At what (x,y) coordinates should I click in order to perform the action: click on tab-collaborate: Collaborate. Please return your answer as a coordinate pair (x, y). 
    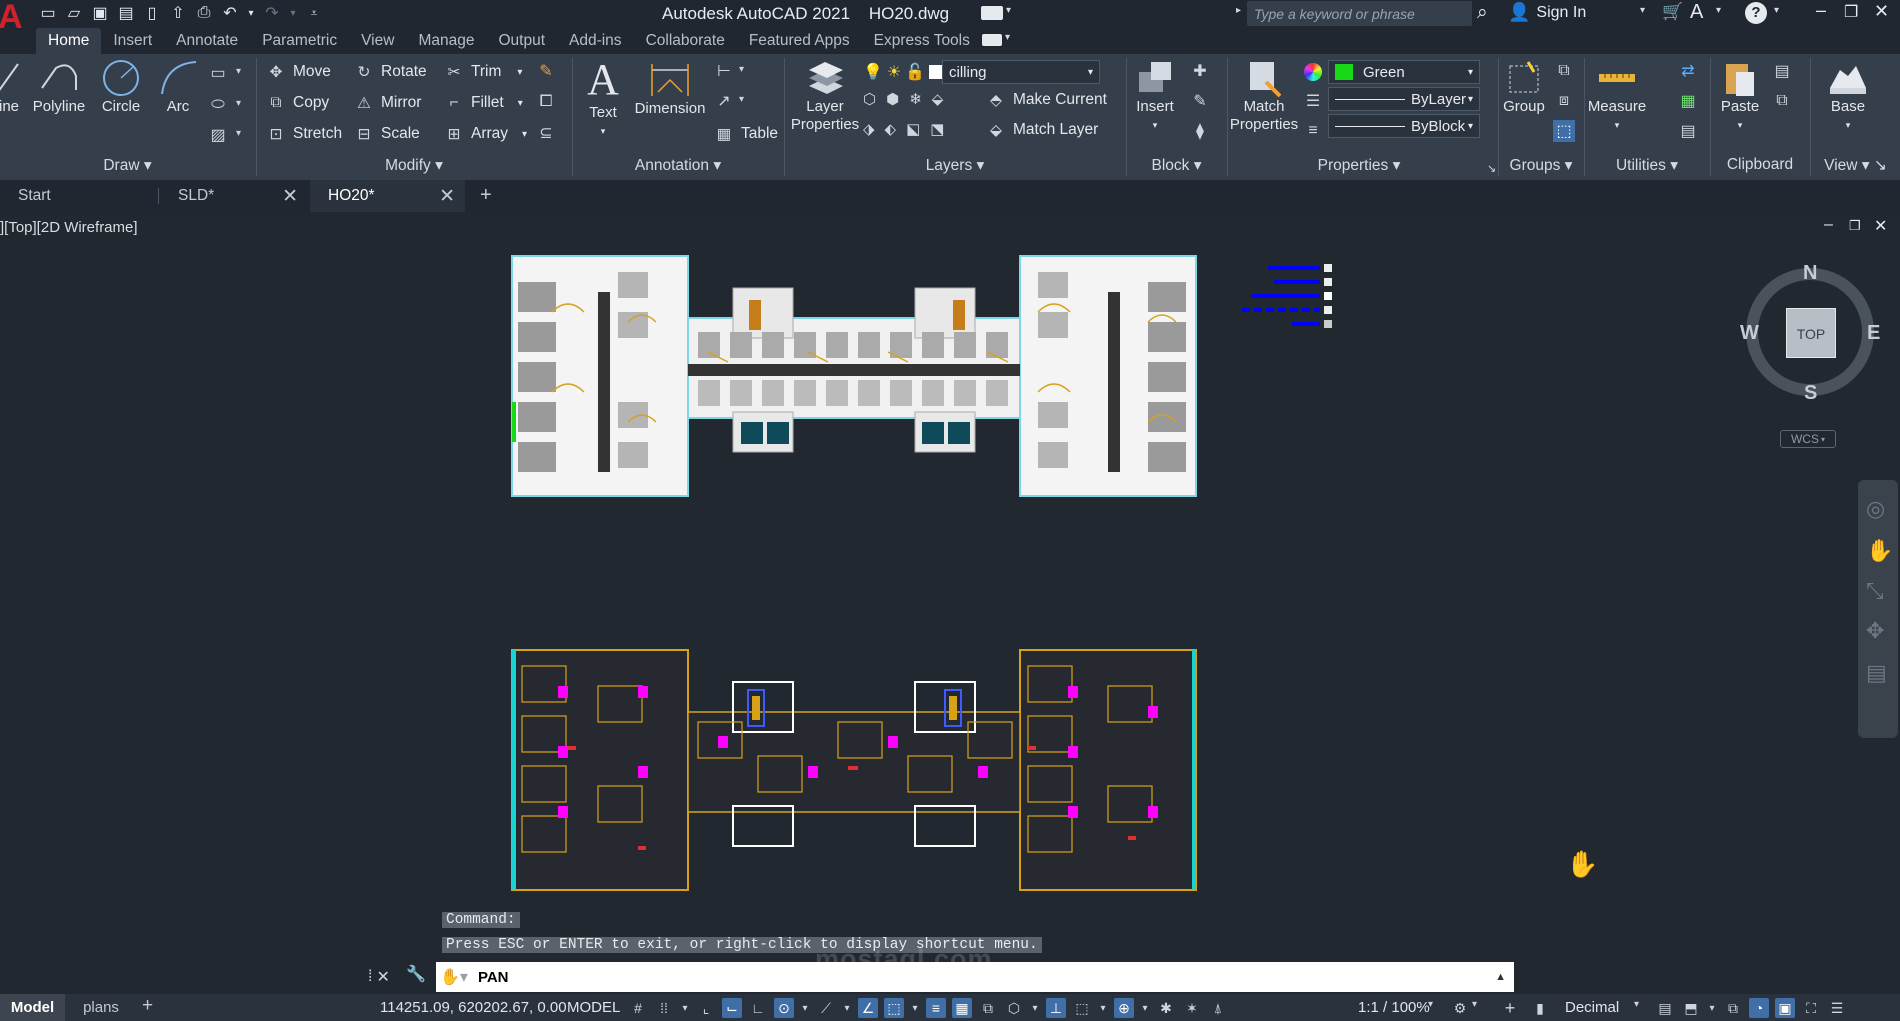
    Looking at the image, I should click on (685, 41).